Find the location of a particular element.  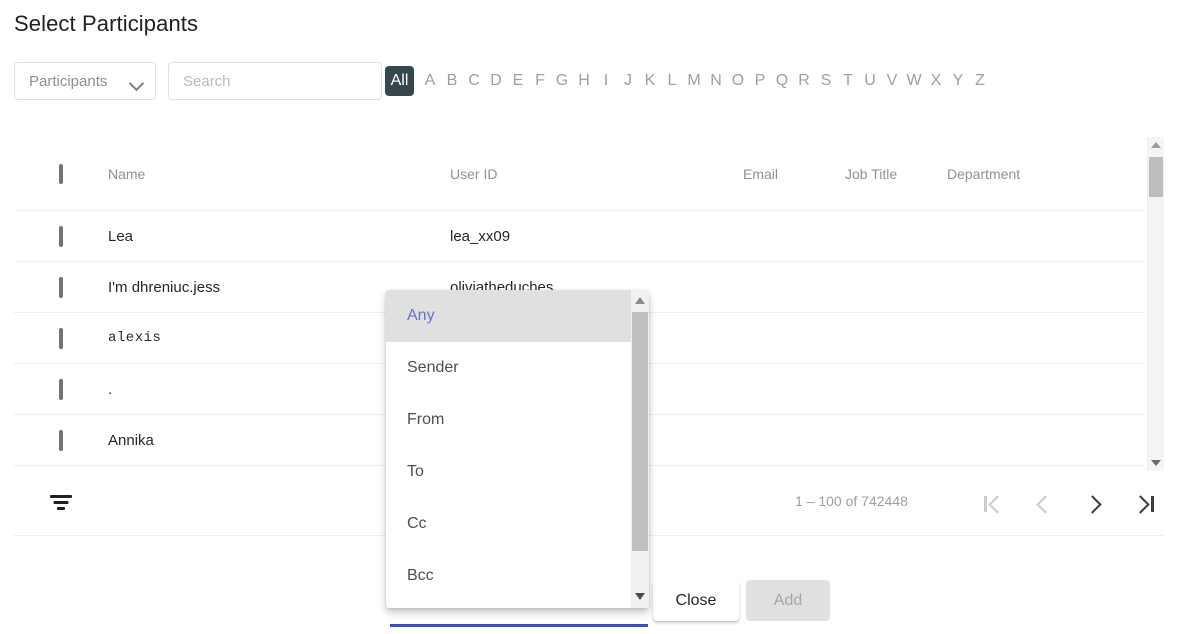

alpha-filter-p: P is located at coordinates (760, 81).